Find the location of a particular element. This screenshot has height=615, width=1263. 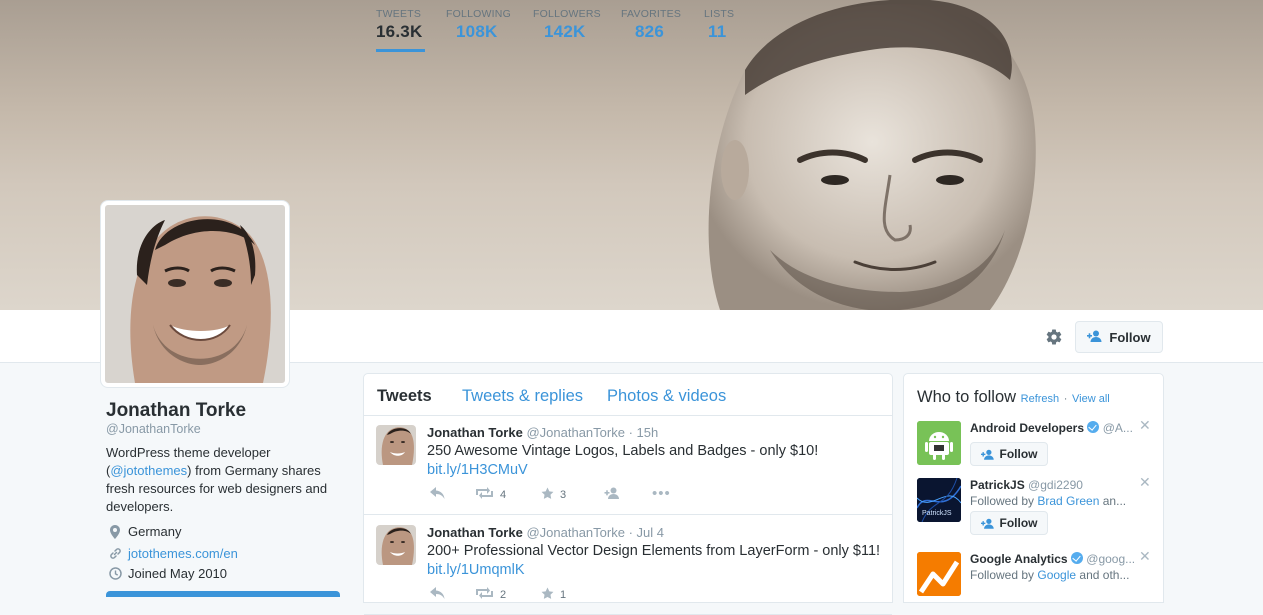

stat-followers: FOLLOWERS 142K is located at coordinates (567, 30).